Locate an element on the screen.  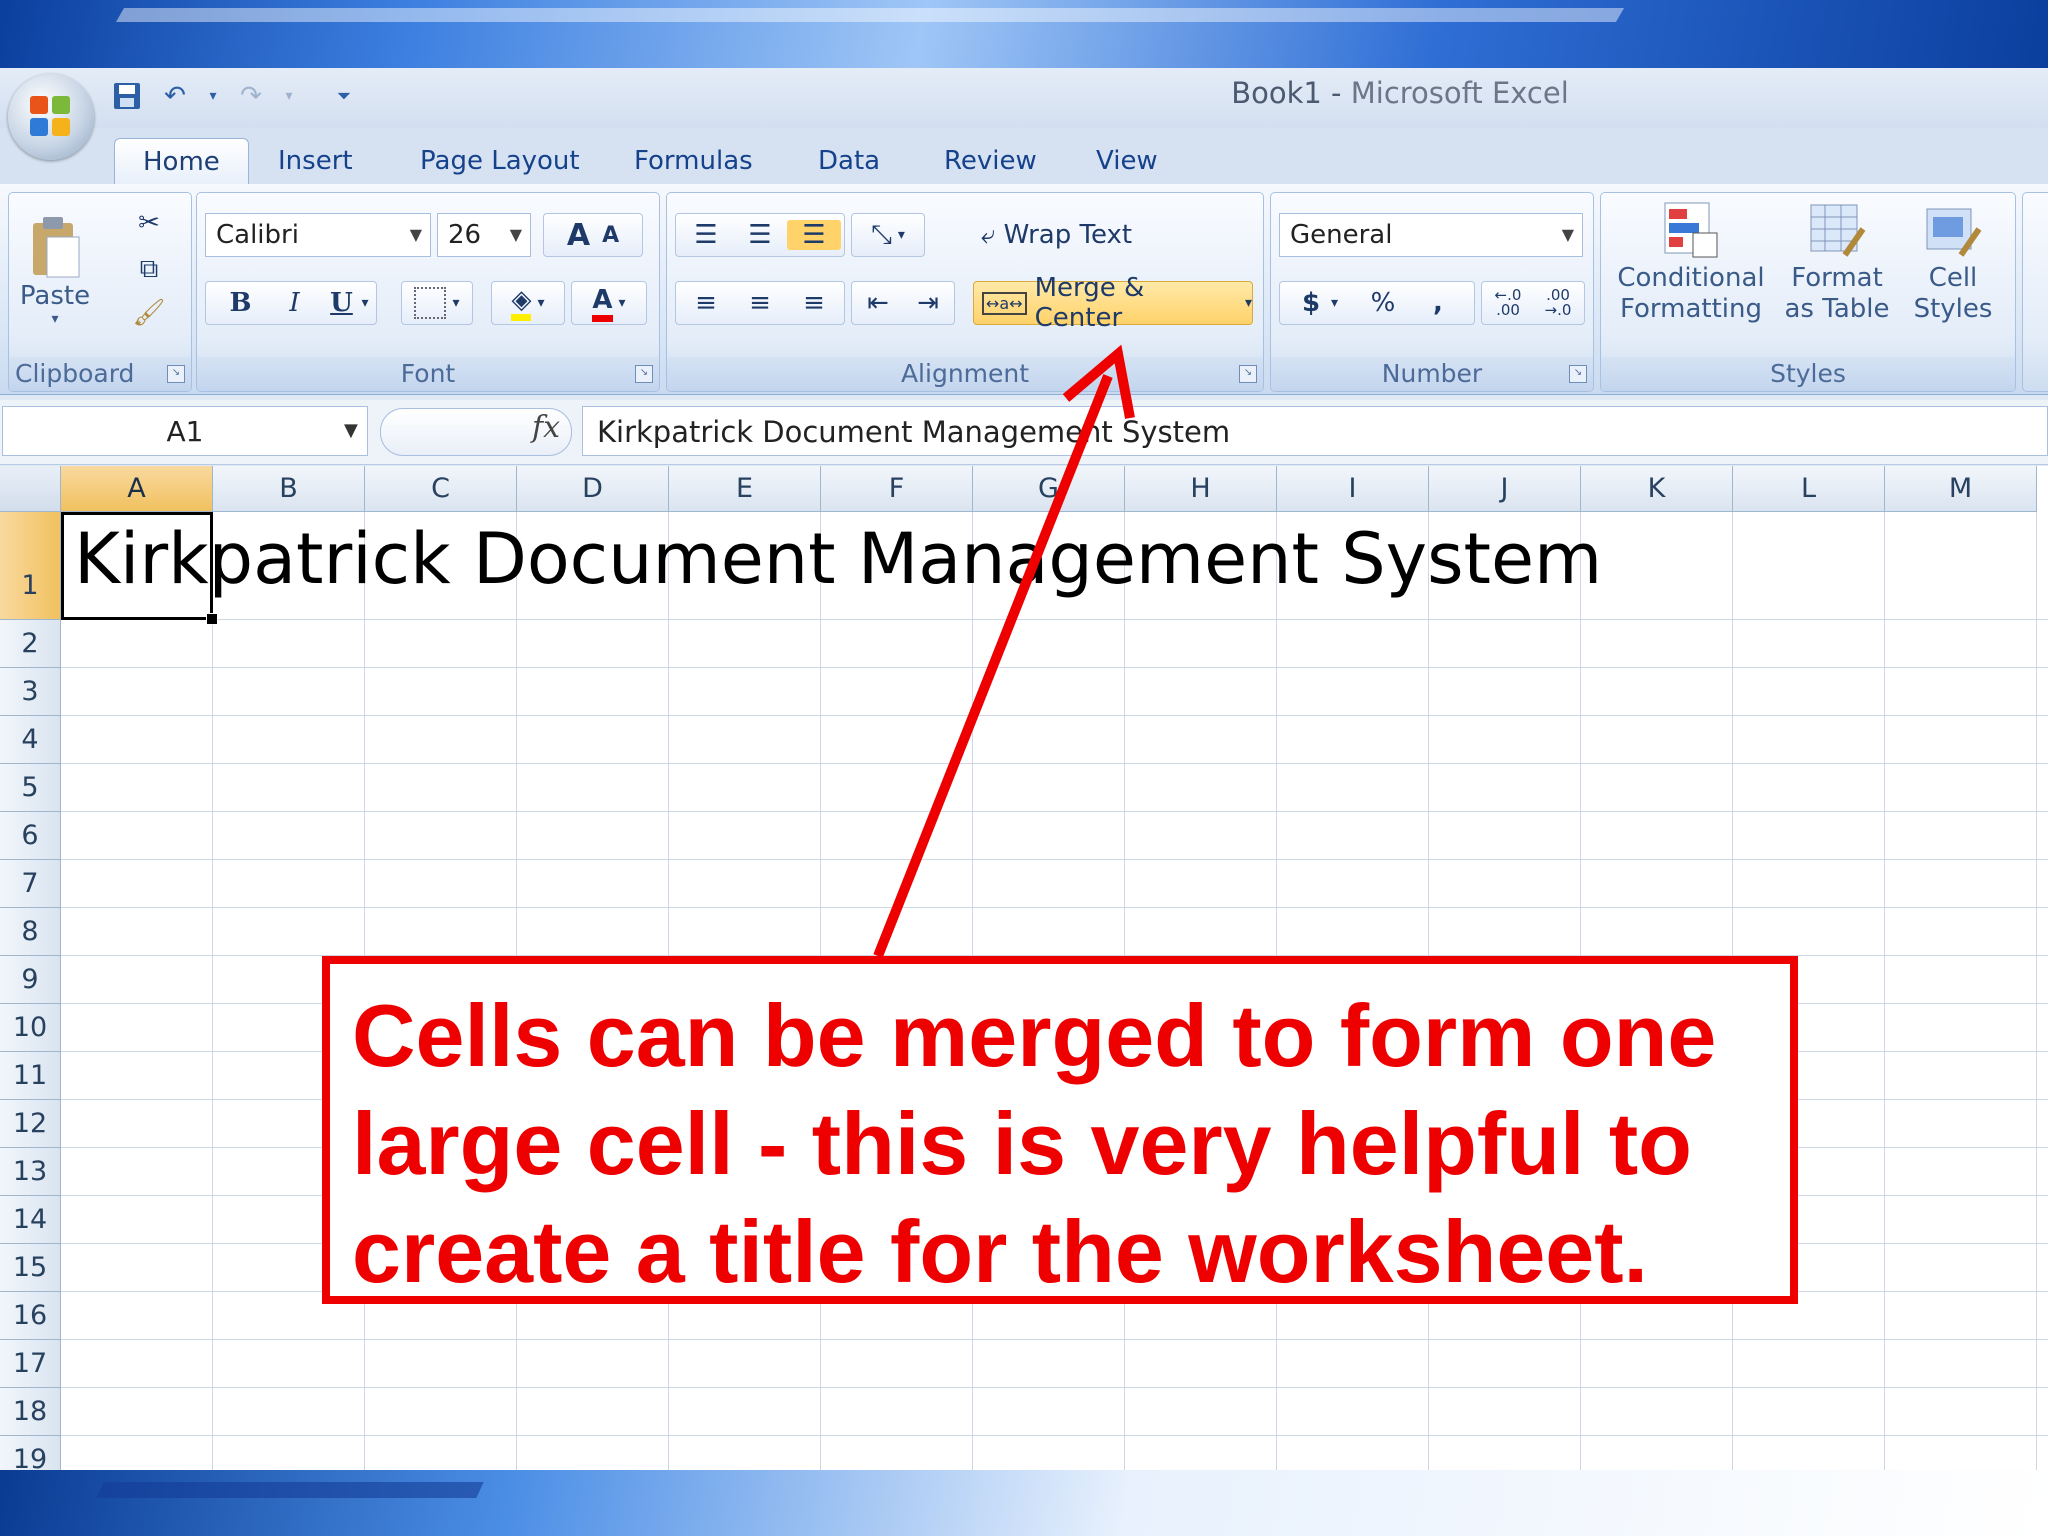
column-header-j: J is located at coordinates (1505, 489).